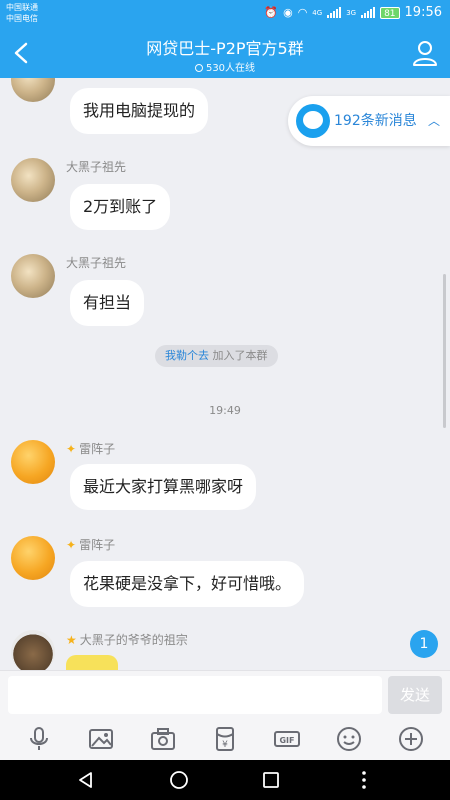 The image size is (450, 800). I want to click on alarm-icon: ⏰, so click(271, 12).